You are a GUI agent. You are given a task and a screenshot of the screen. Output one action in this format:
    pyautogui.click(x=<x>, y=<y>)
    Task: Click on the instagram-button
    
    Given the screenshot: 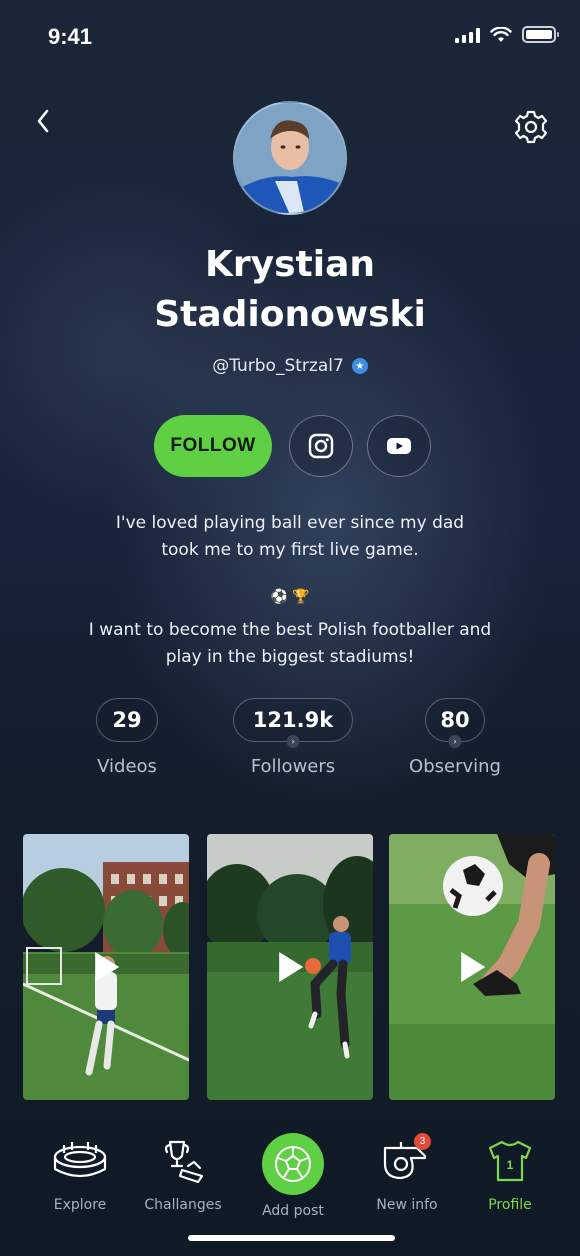 What is the action you would take?
    pyautogui.click(x=321, y=446)
    